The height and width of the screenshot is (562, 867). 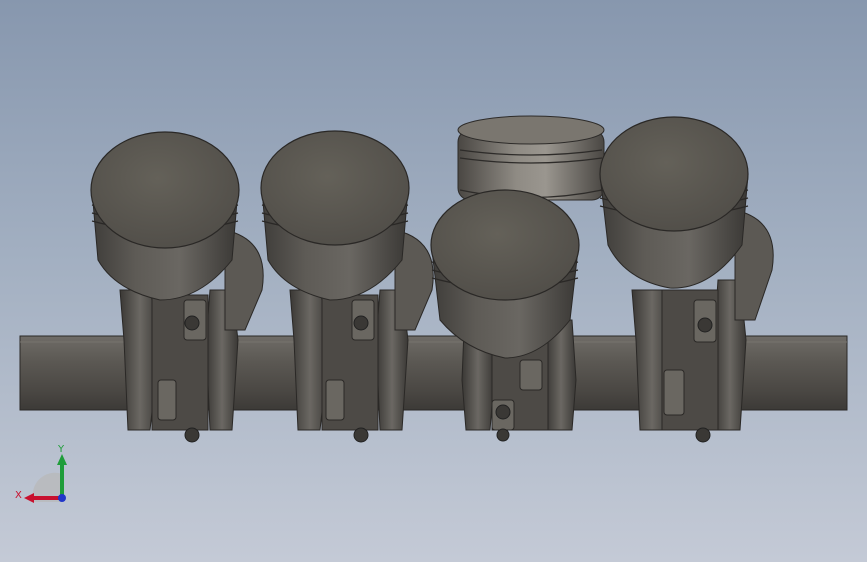 What do you see at coordinates (18, 495) in the screenshot?
I see `x-axis-label: X` at bounding box center [18, 495].